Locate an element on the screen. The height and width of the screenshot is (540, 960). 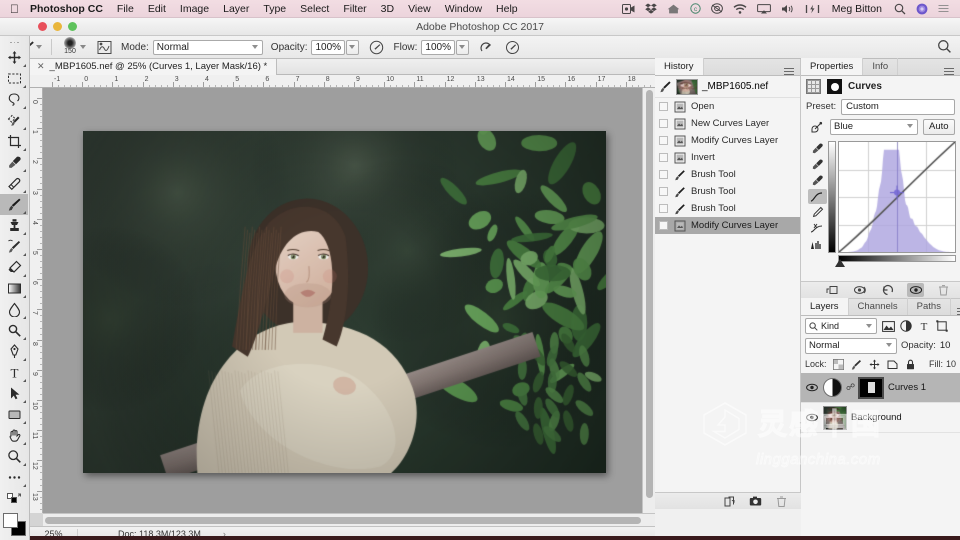
layer-filter-kind-select: Kind is located at coordinates (841, 326).